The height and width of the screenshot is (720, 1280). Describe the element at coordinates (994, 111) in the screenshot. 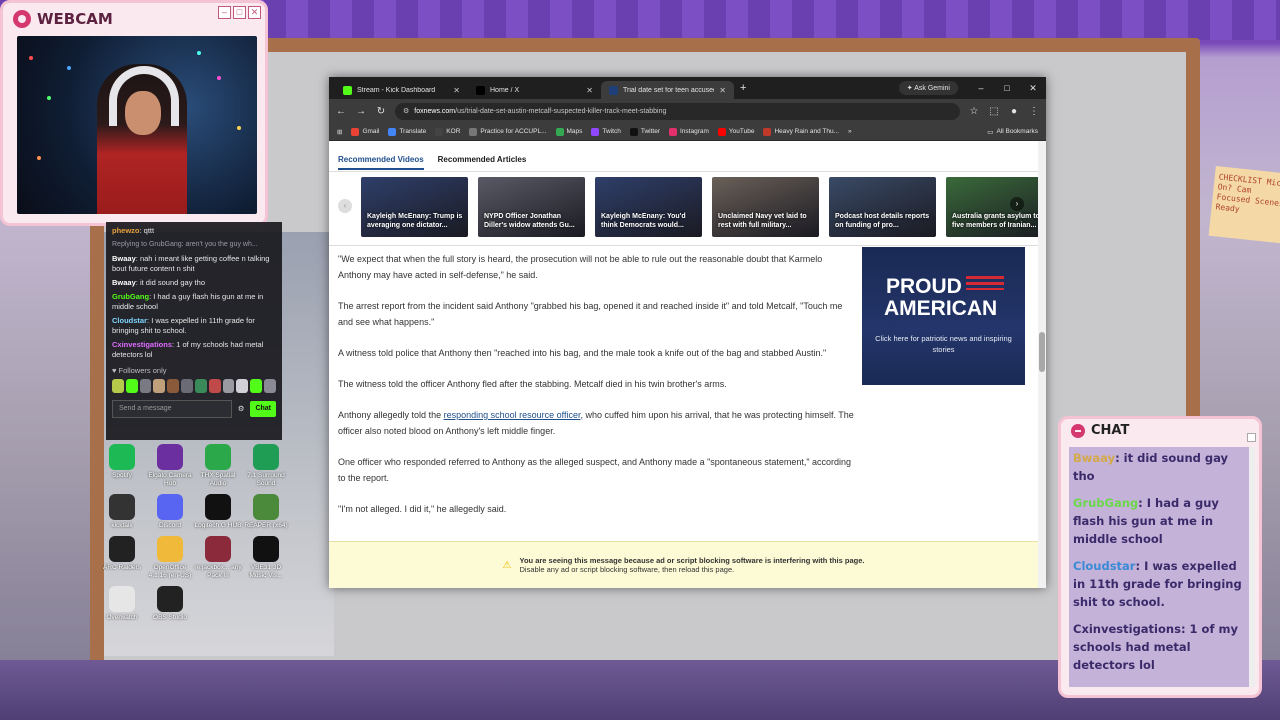

I see `extensions-icon: ⬚` at that location.